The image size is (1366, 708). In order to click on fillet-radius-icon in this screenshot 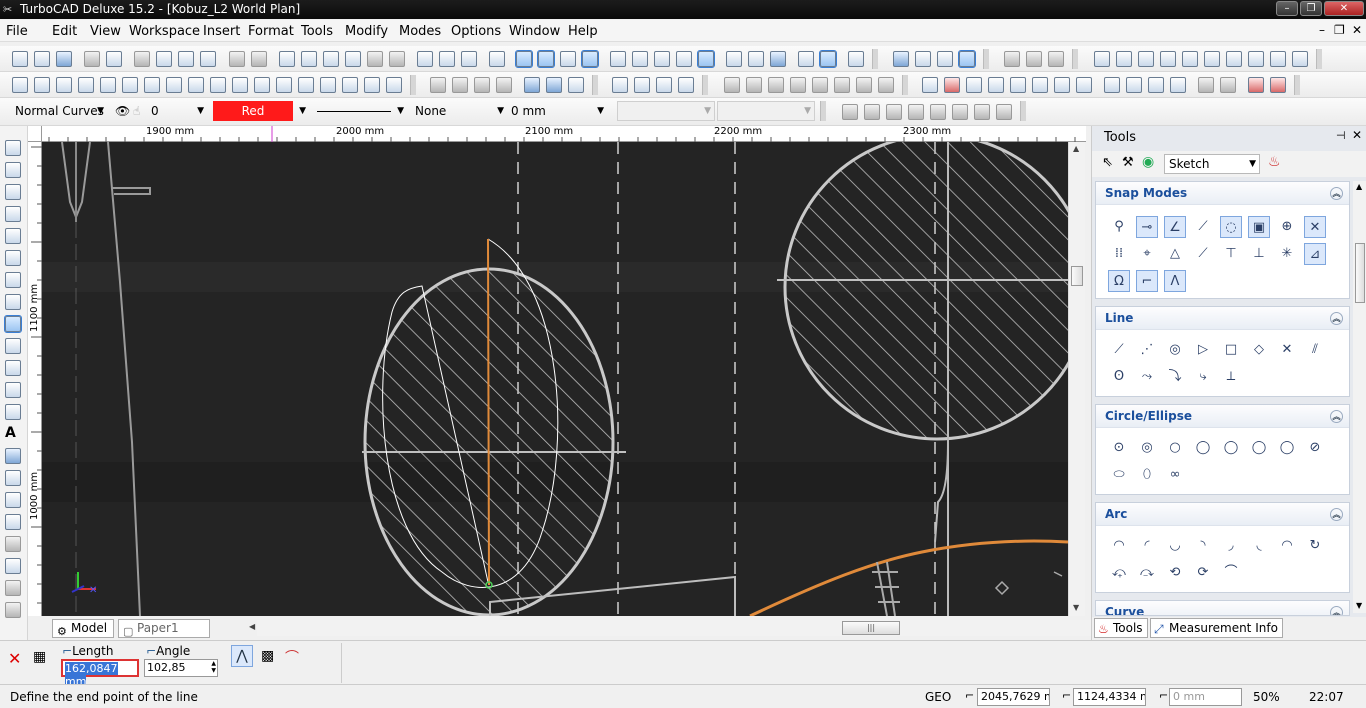, I will do `click(1134, 85)`.